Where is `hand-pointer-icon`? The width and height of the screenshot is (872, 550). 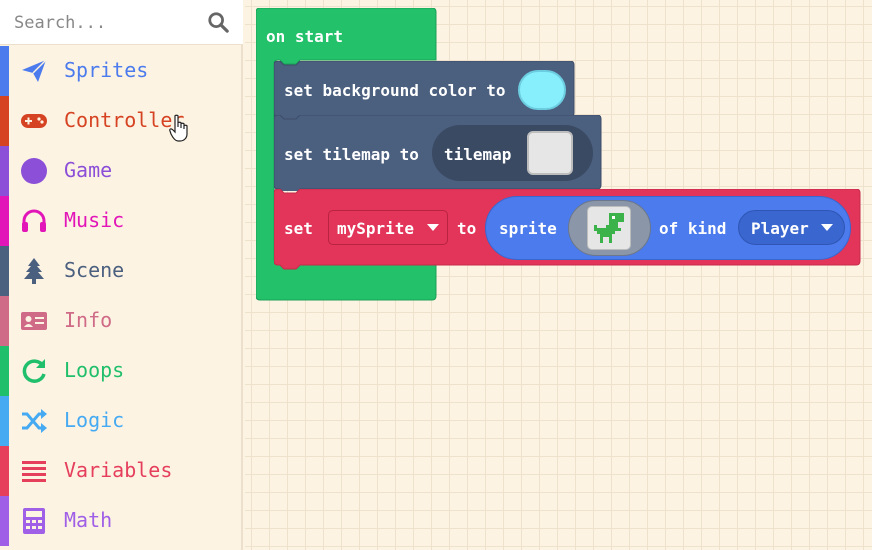 hand-pointer-icon is located at coordinates (178, 128).